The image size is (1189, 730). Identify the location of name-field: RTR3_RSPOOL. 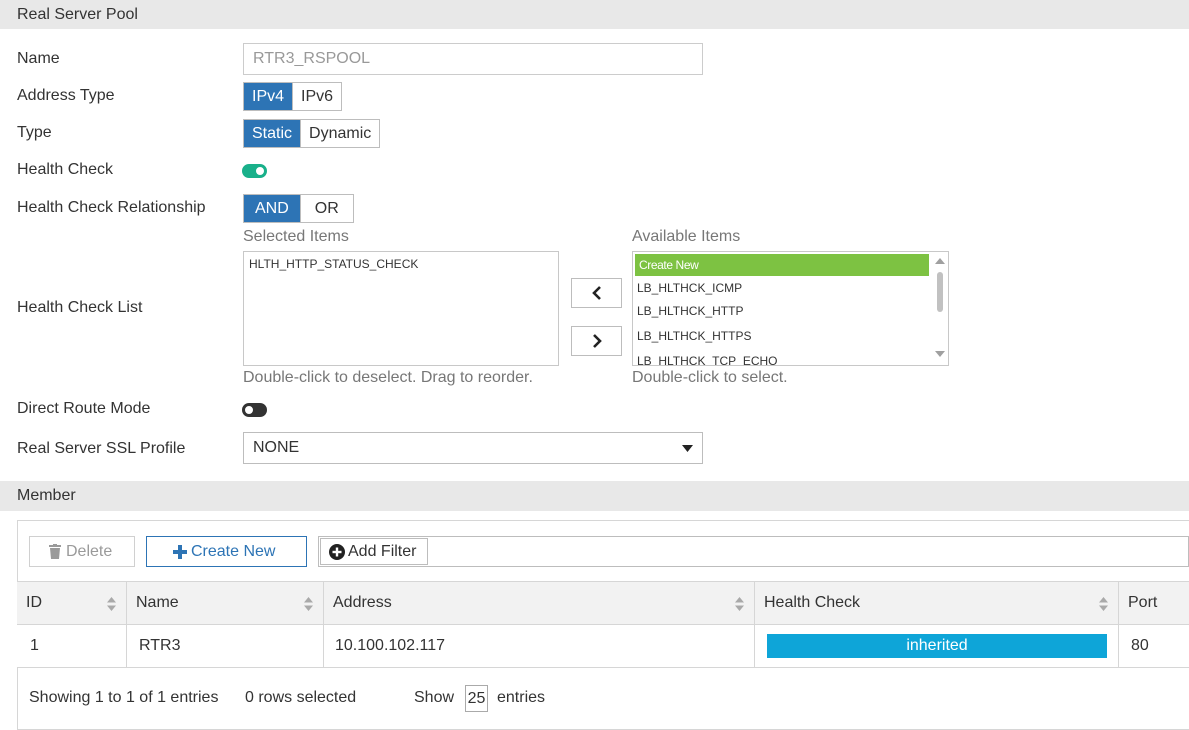
(473, 59).